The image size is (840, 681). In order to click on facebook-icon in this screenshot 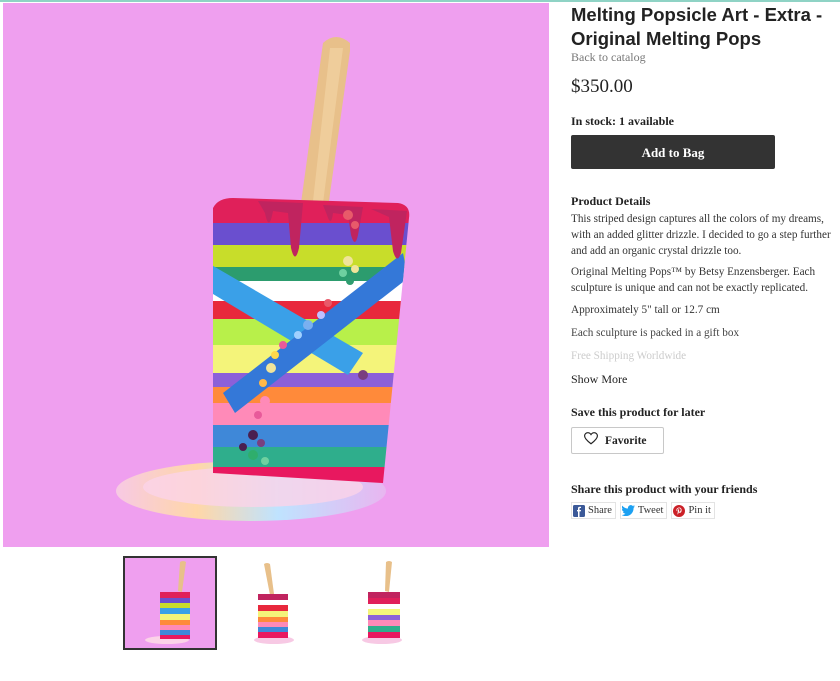, I will do `click(579, 510)`.